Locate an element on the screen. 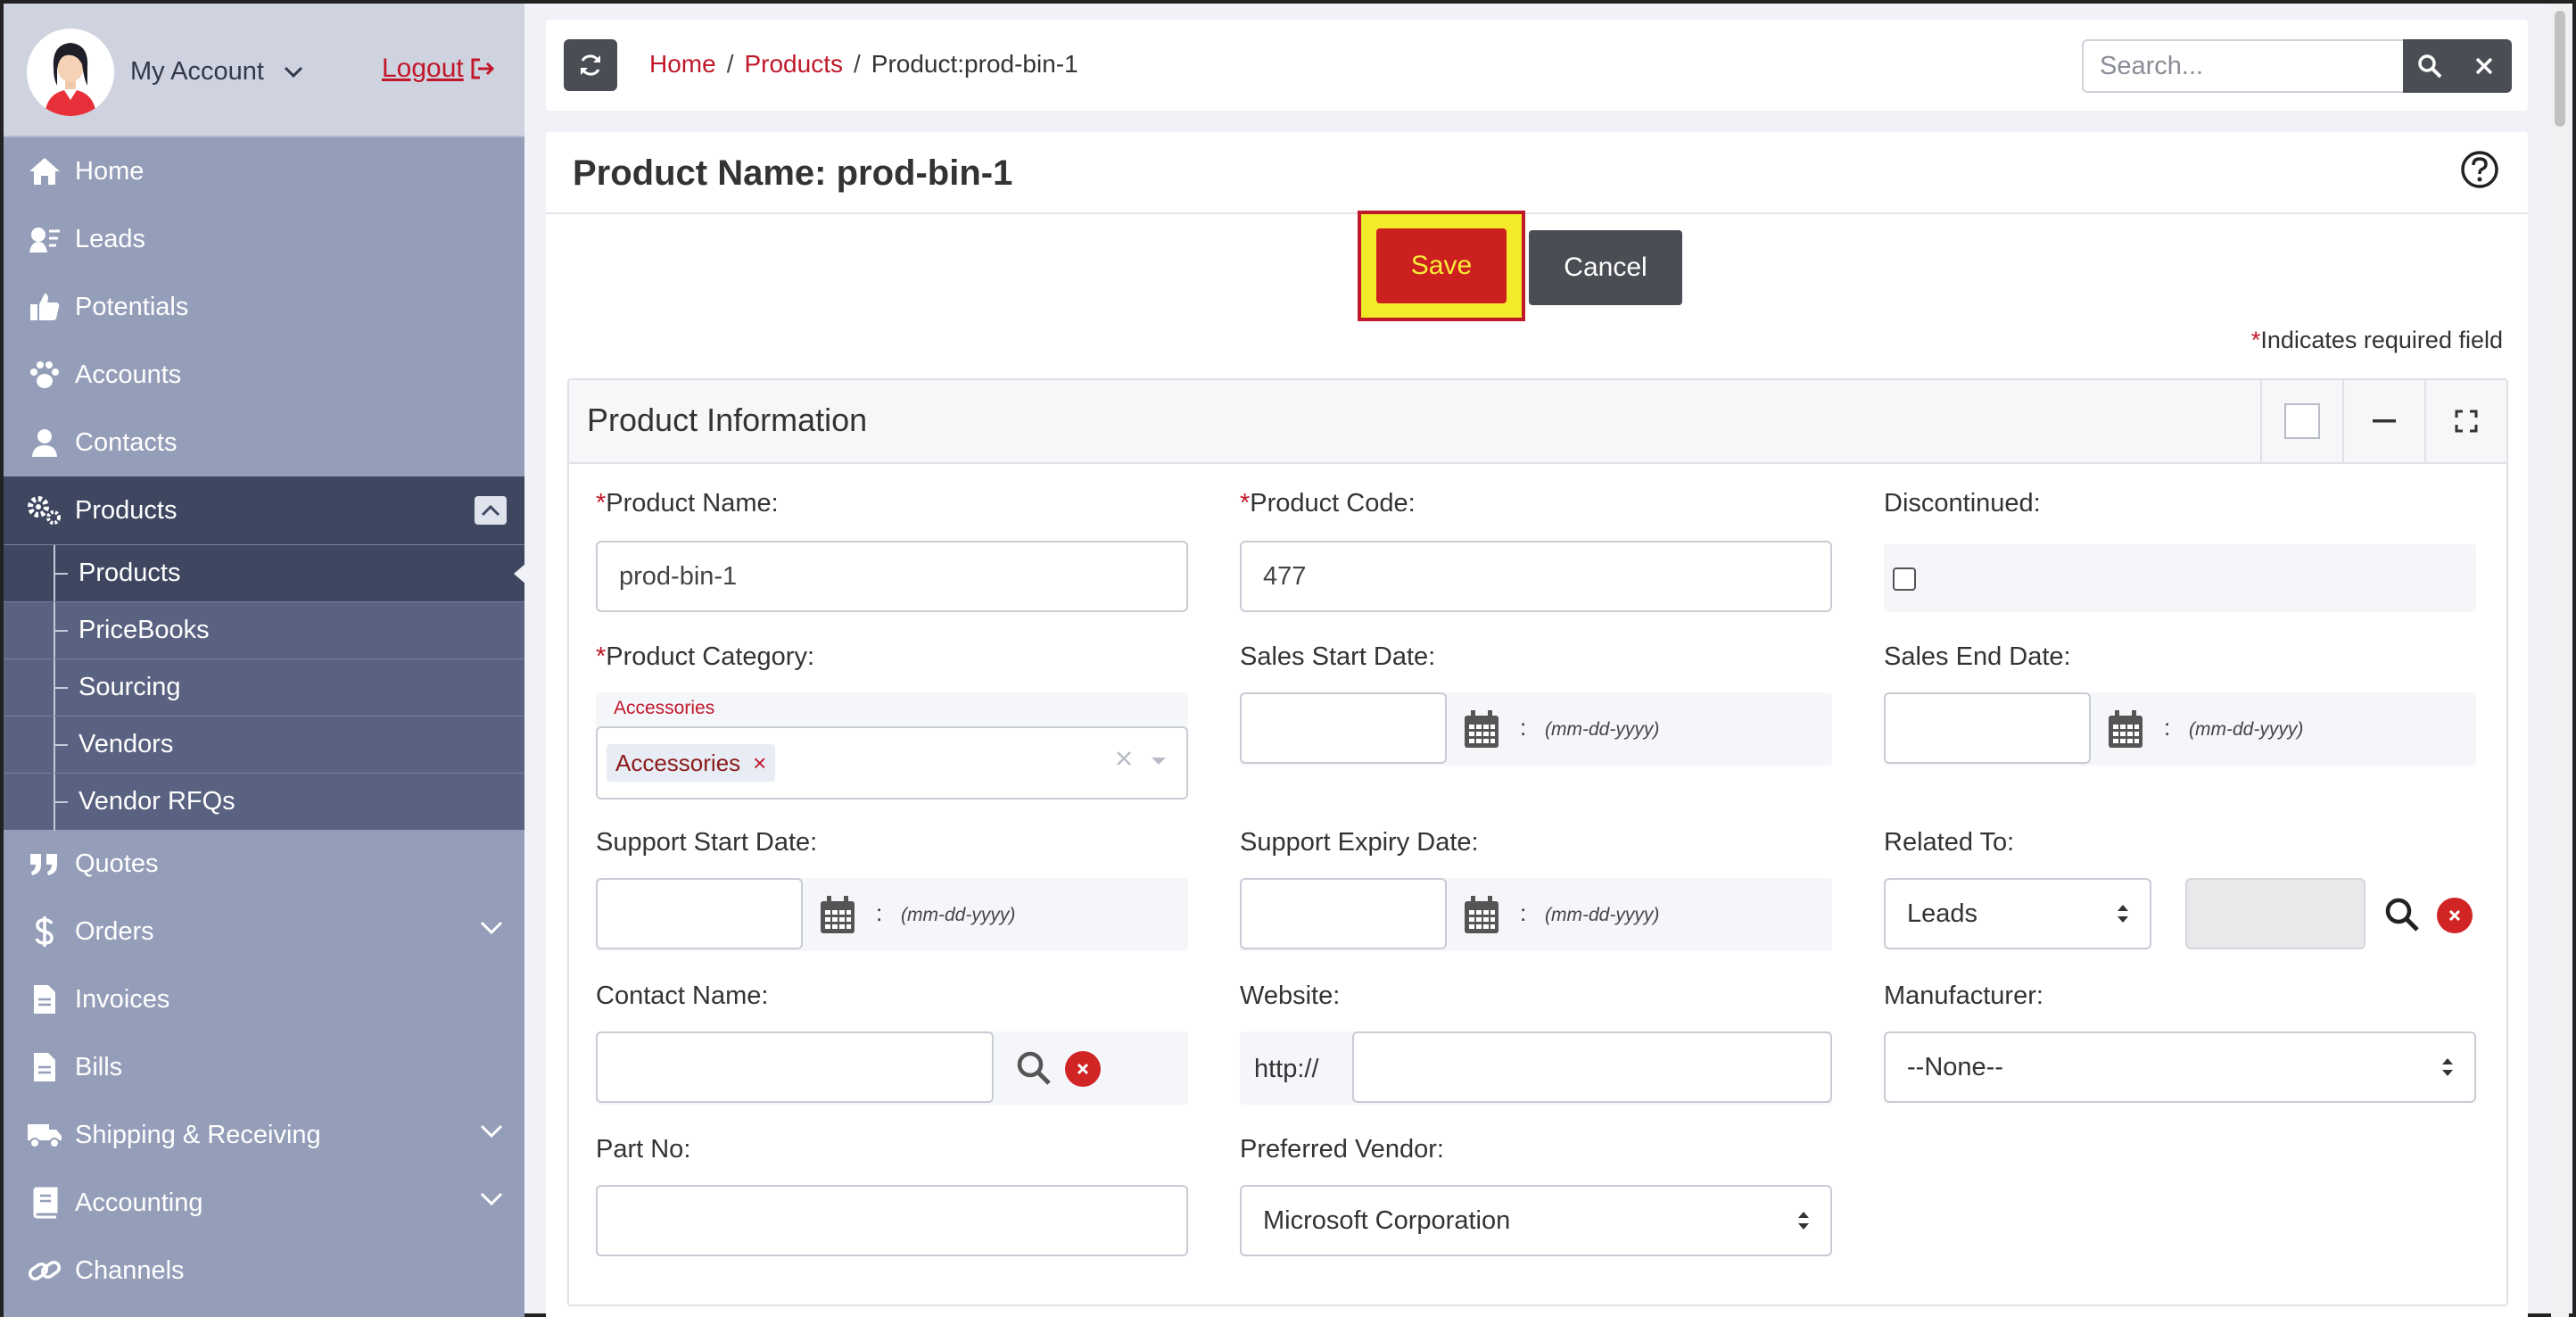  collapse-section-button is located at coordinates (2383, 421).